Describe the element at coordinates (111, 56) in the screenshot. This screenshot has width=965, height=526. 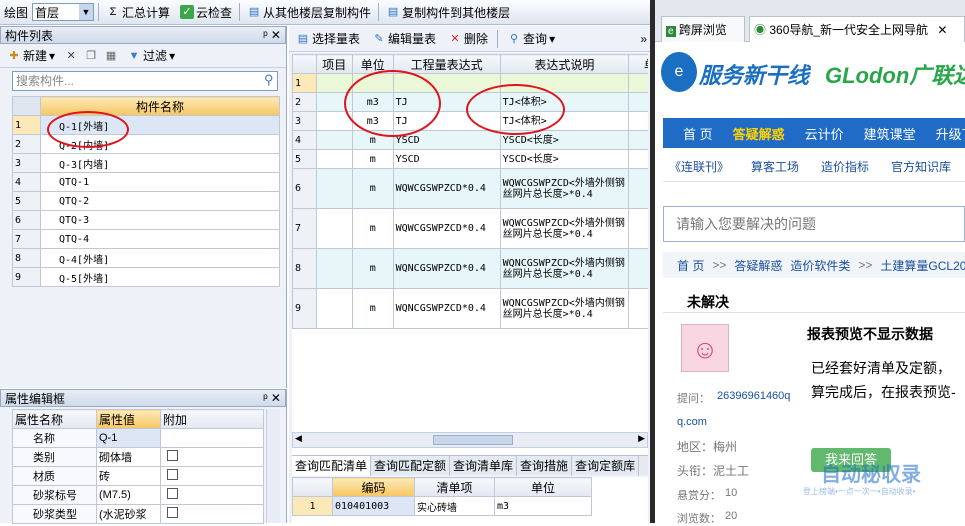
I see `layer-icon: ▦` at that location.